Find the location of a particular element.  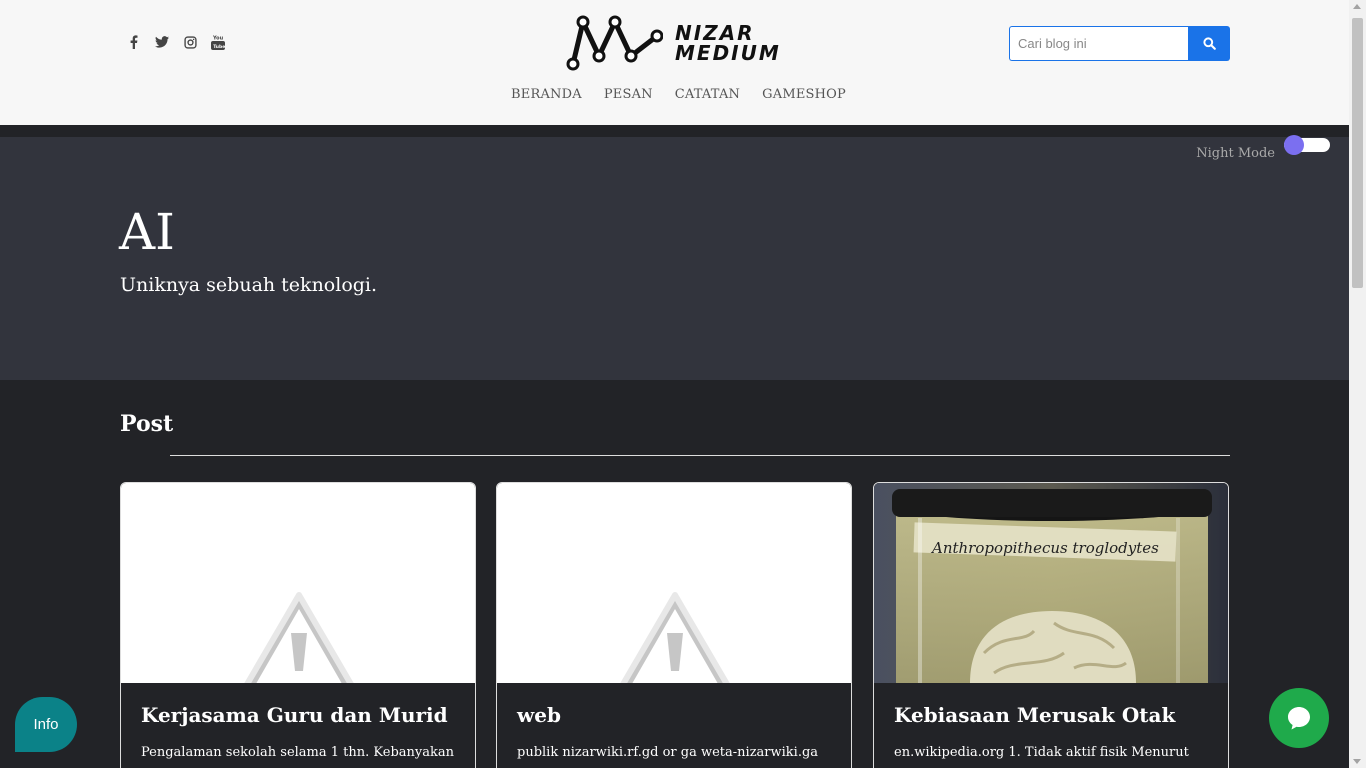

twitter-icon is located at coordinates (162, 42).